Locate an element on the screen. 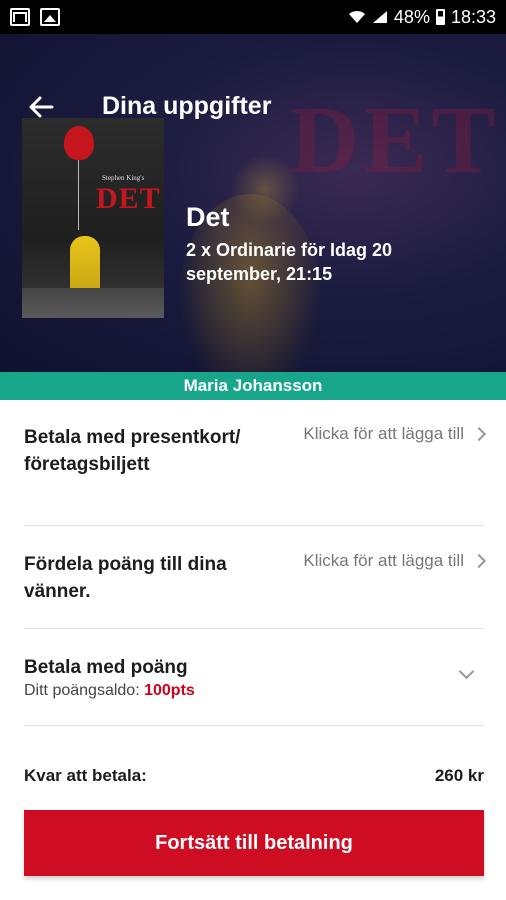 This screenshot has height=900, width=506. image-icon is located at coordinates (50, 17).